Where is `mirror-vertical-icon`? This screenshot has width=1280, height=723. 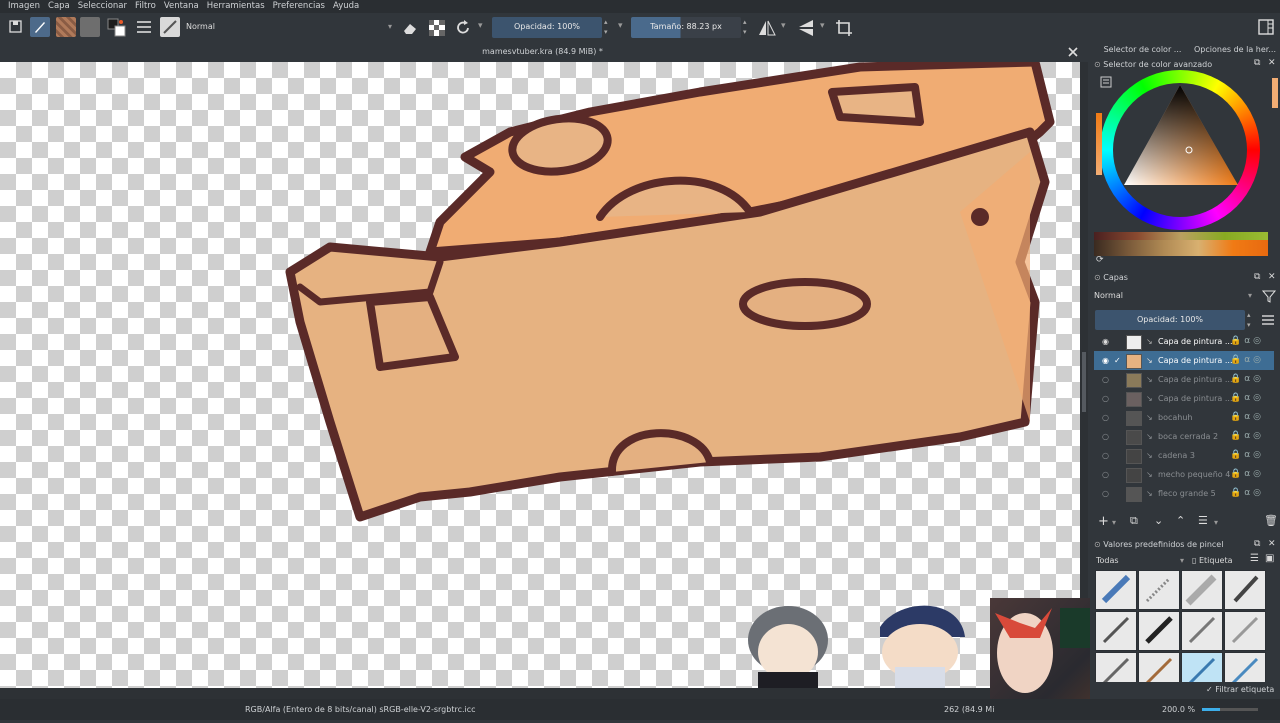 mirror-vertical-icon is located at coordinates (806, 29).